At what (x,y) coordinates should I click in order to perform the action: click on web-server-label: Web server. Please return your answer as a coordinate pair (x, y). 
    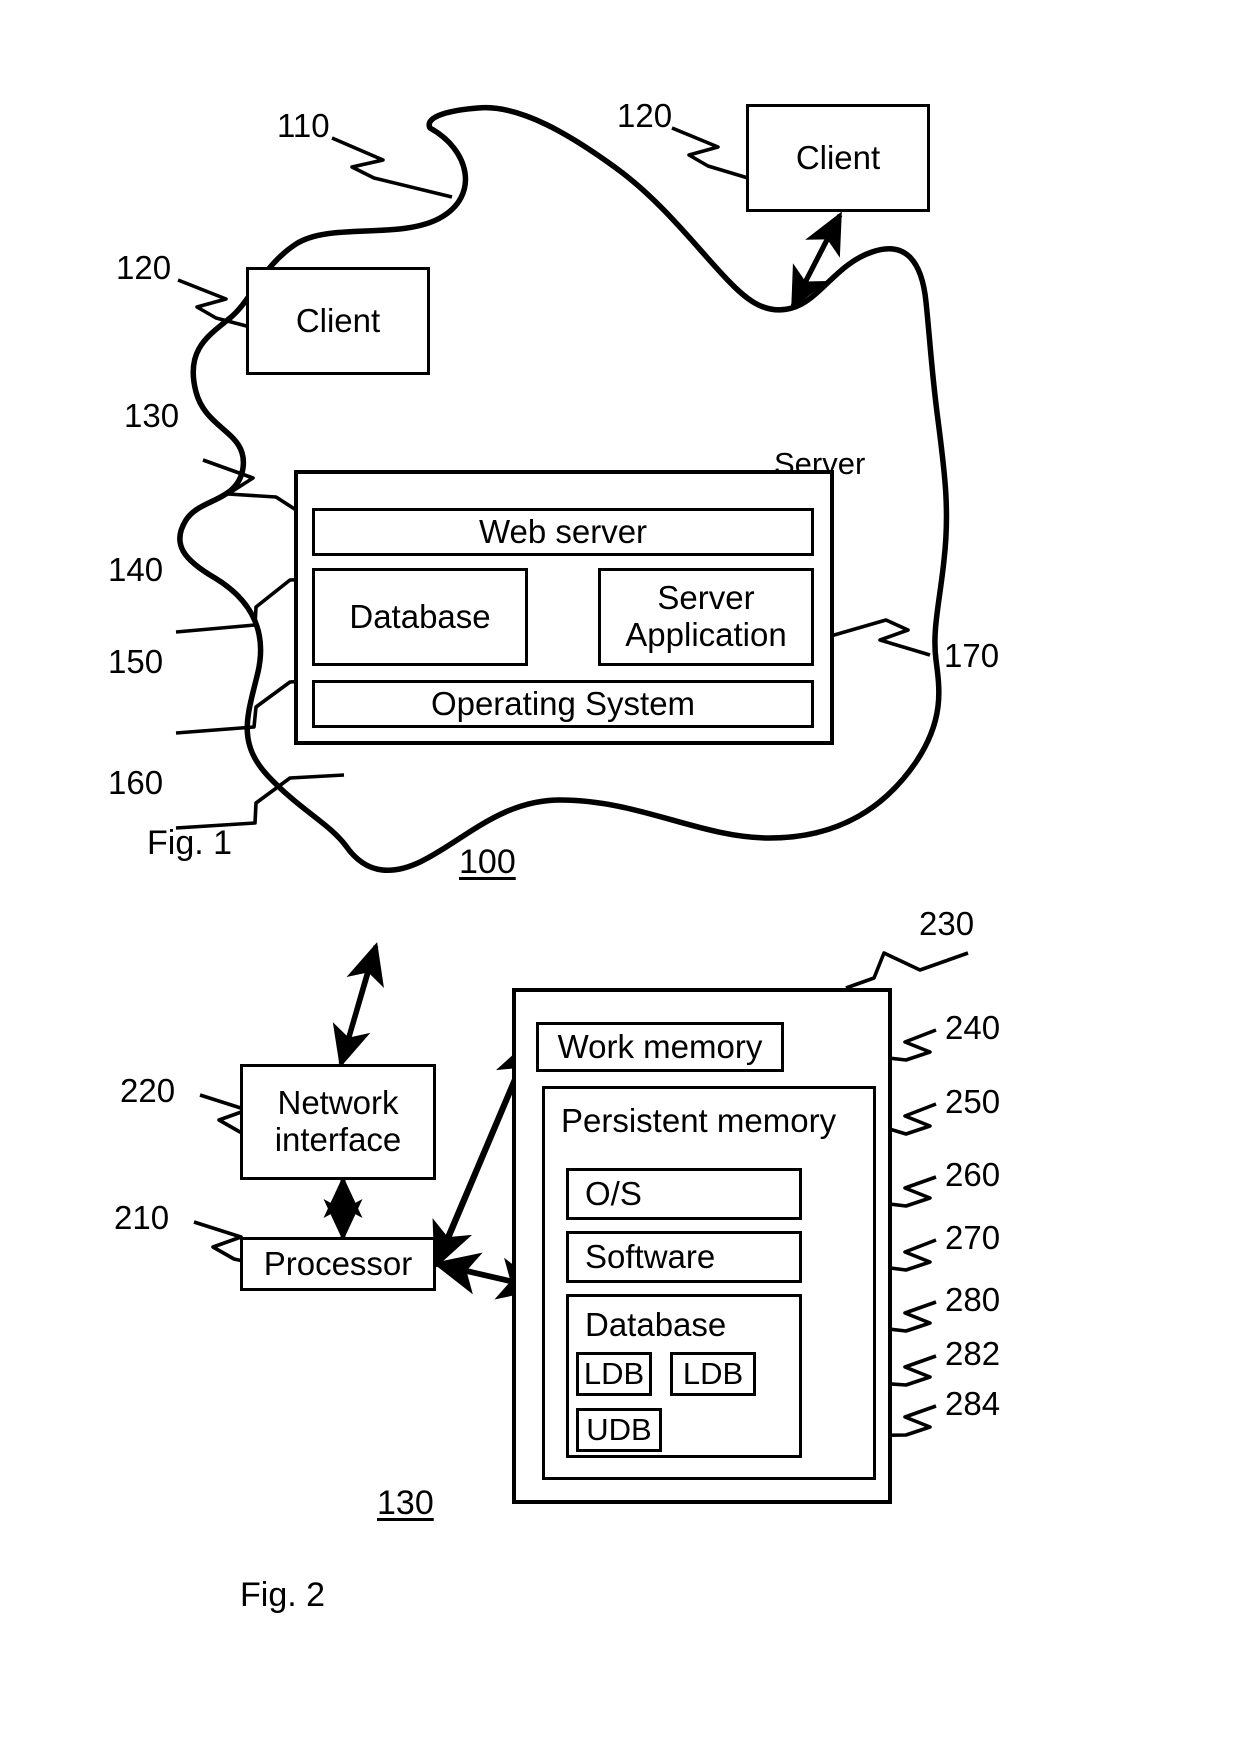
    Looking at the image, I should click on (563, 531).